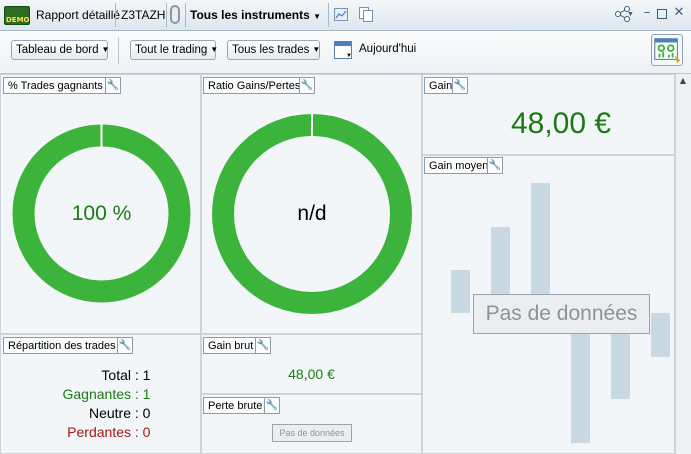 This screenshot has height=454, width=691. I want to click on instruments-dropdown: Tous les instruments ▼, so click(255, 15).